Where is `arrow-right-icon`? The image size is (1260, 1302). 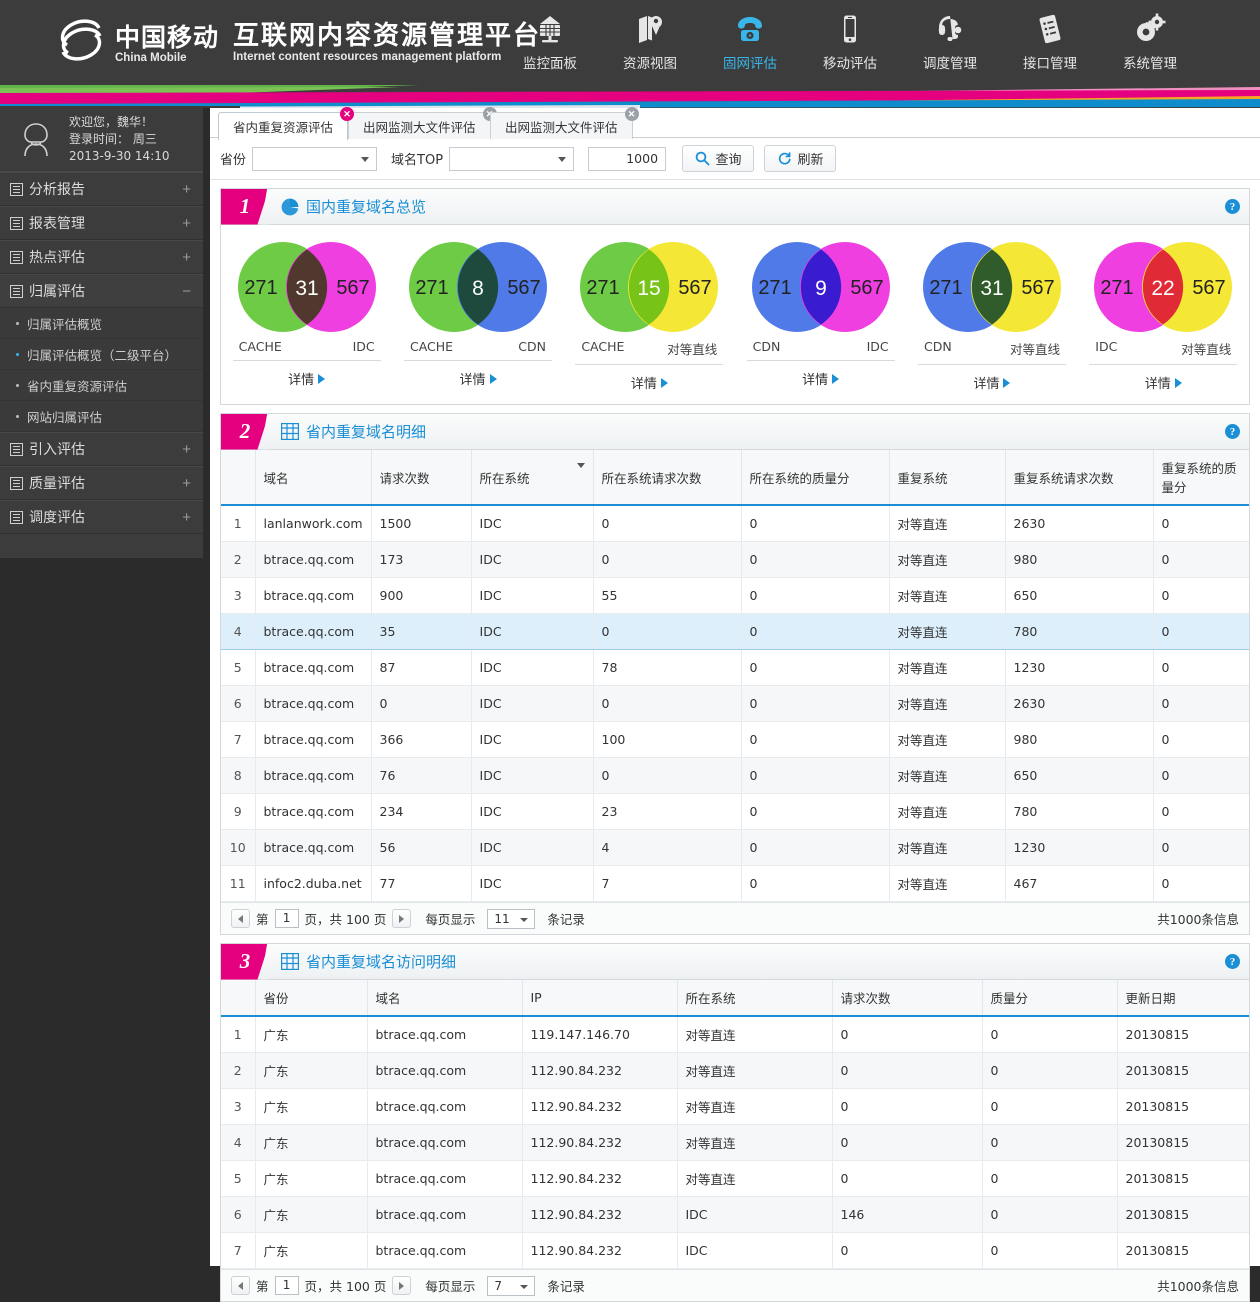 arrow-right-icon is located at coordinates (664, 382).